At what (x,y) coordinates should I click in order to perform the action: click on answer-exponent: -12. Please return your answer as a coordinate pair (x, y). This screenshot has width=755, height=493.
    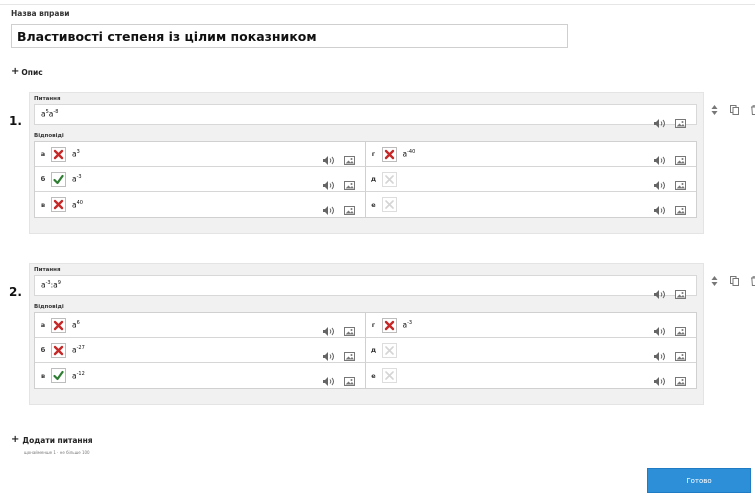
    Looking at the image, I should click on (80, 373).